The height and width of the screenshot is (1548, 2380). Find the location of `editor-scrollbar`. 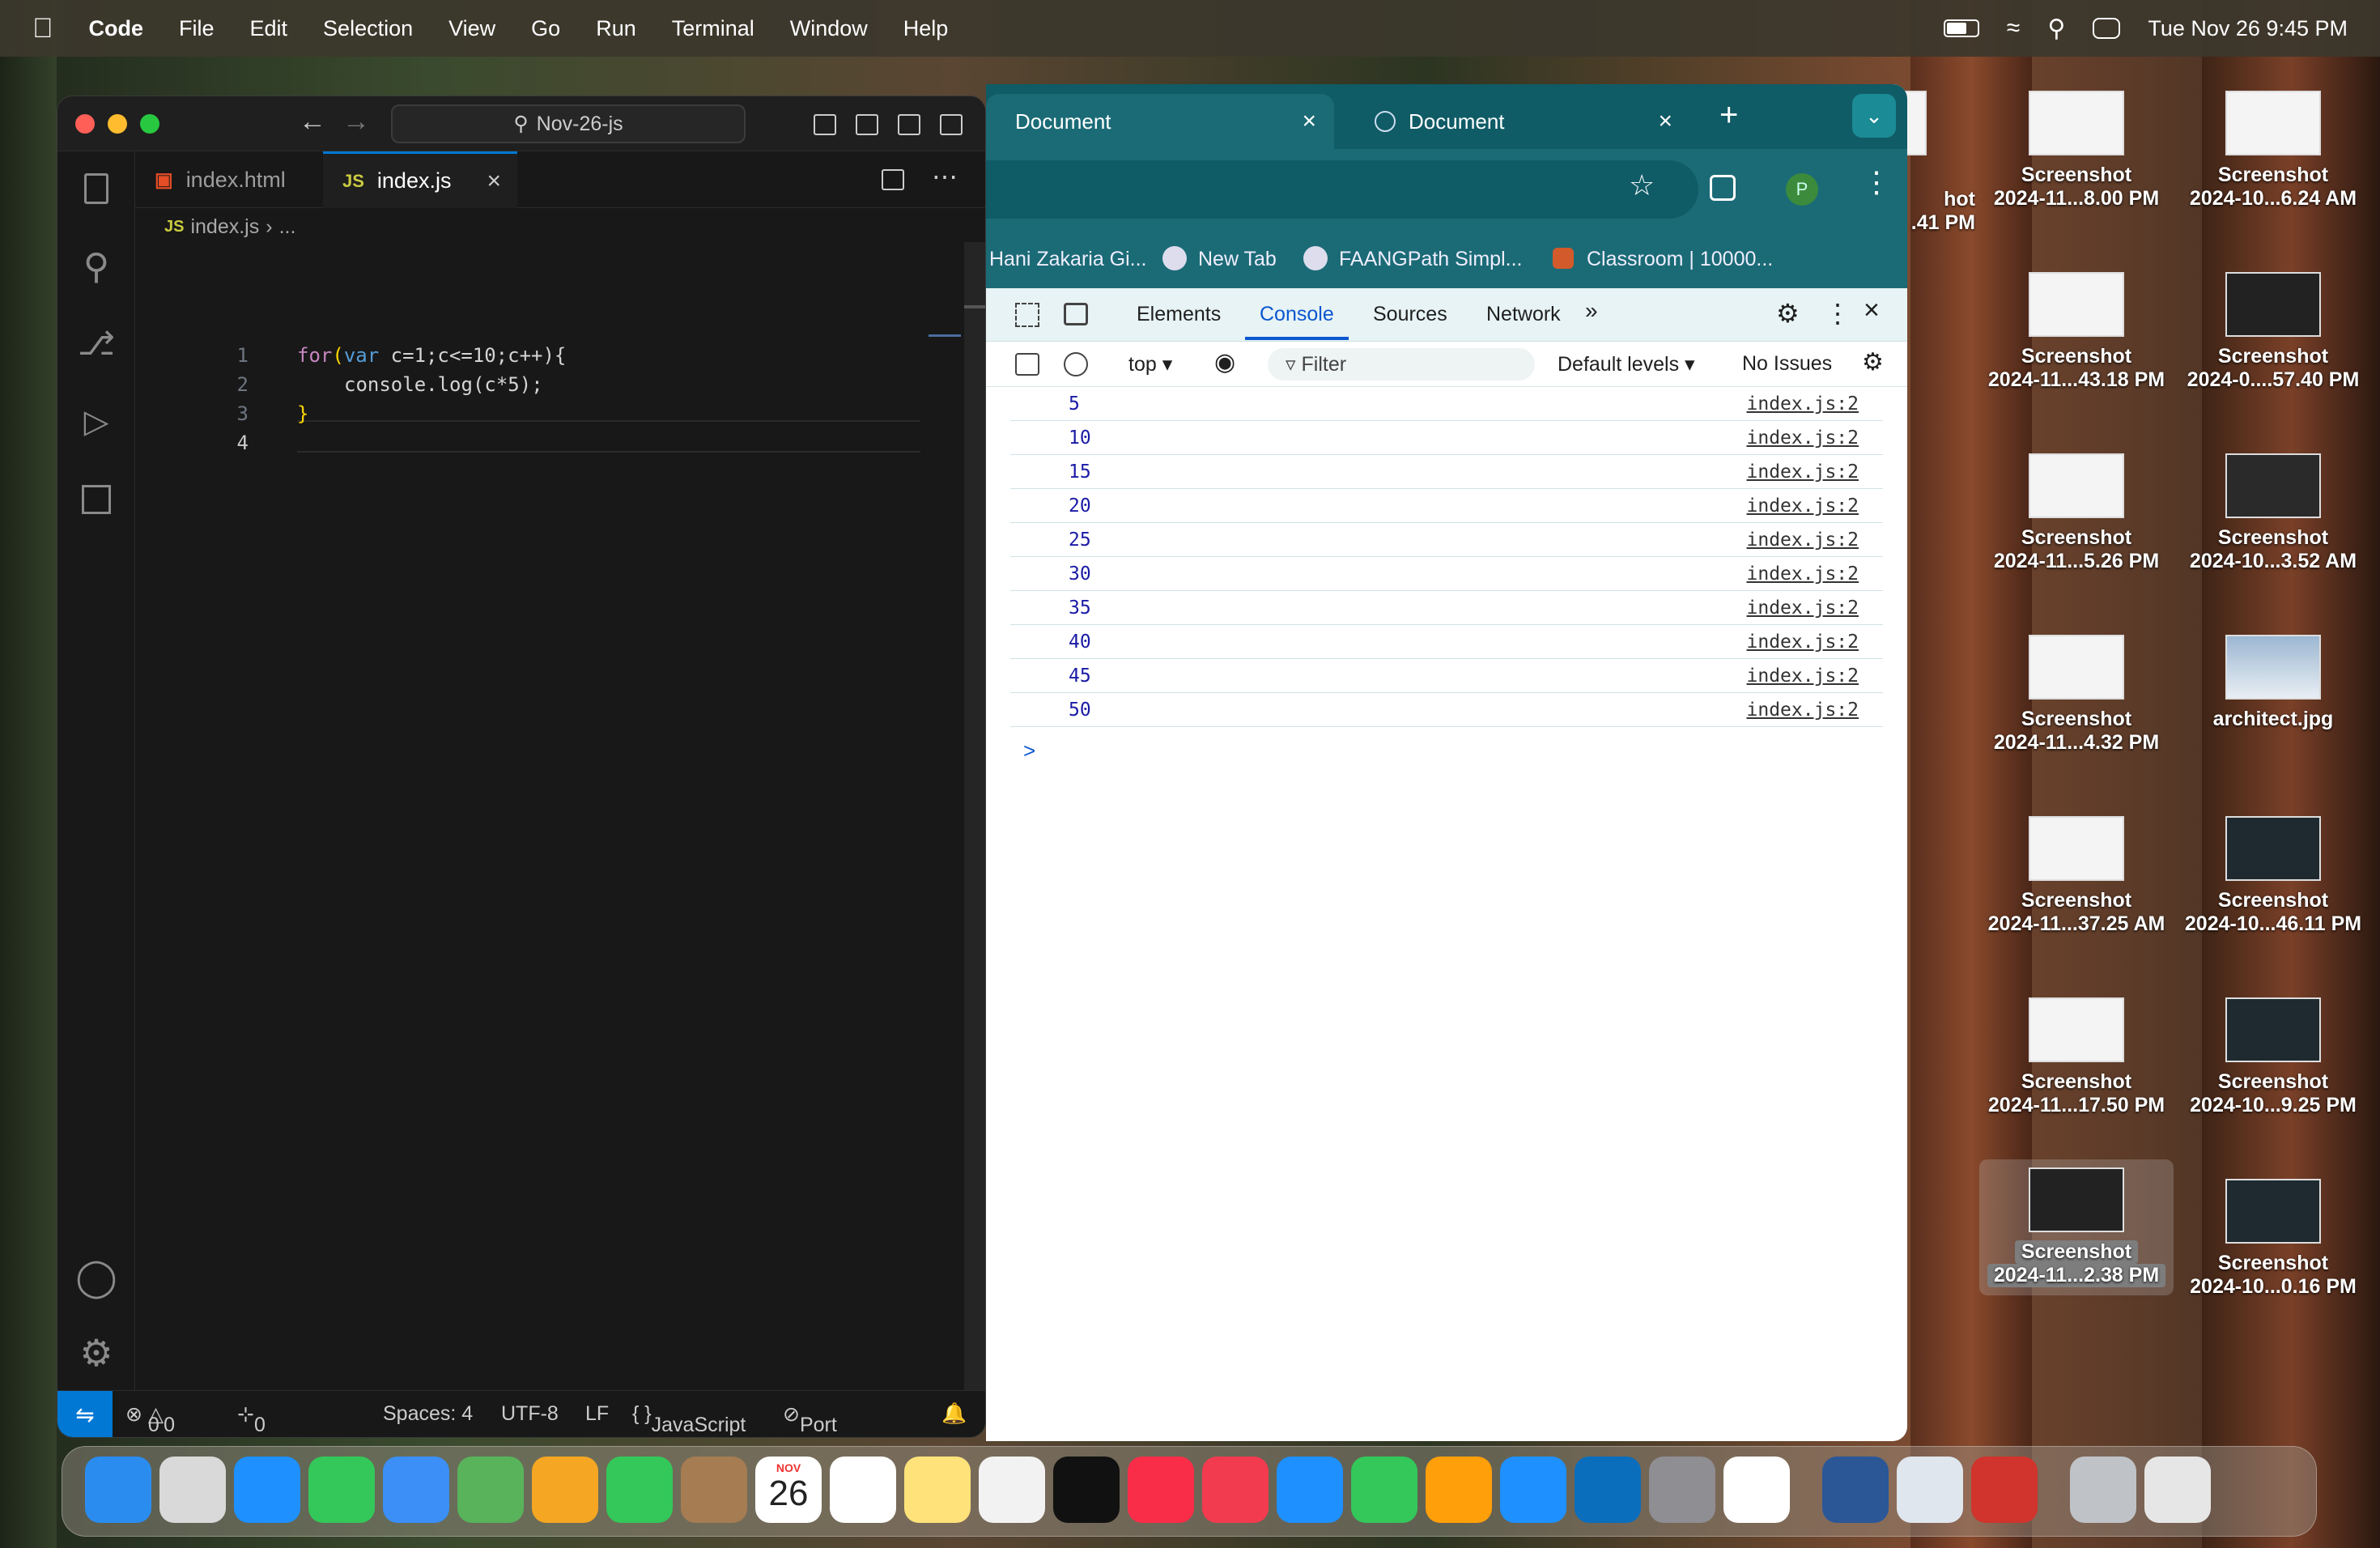

editor-scrollbar is located at coordinates (974, 817).